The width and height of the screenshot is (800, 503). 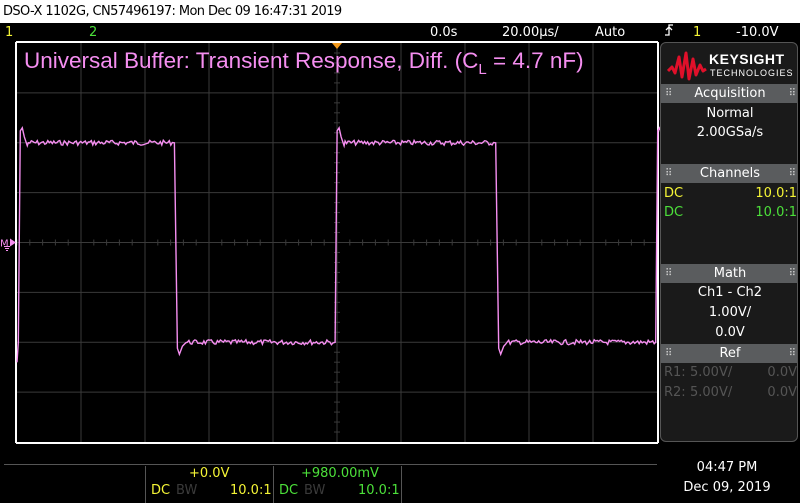 I want to click on ref-2-name: R2:, so click(x=675, y=392).